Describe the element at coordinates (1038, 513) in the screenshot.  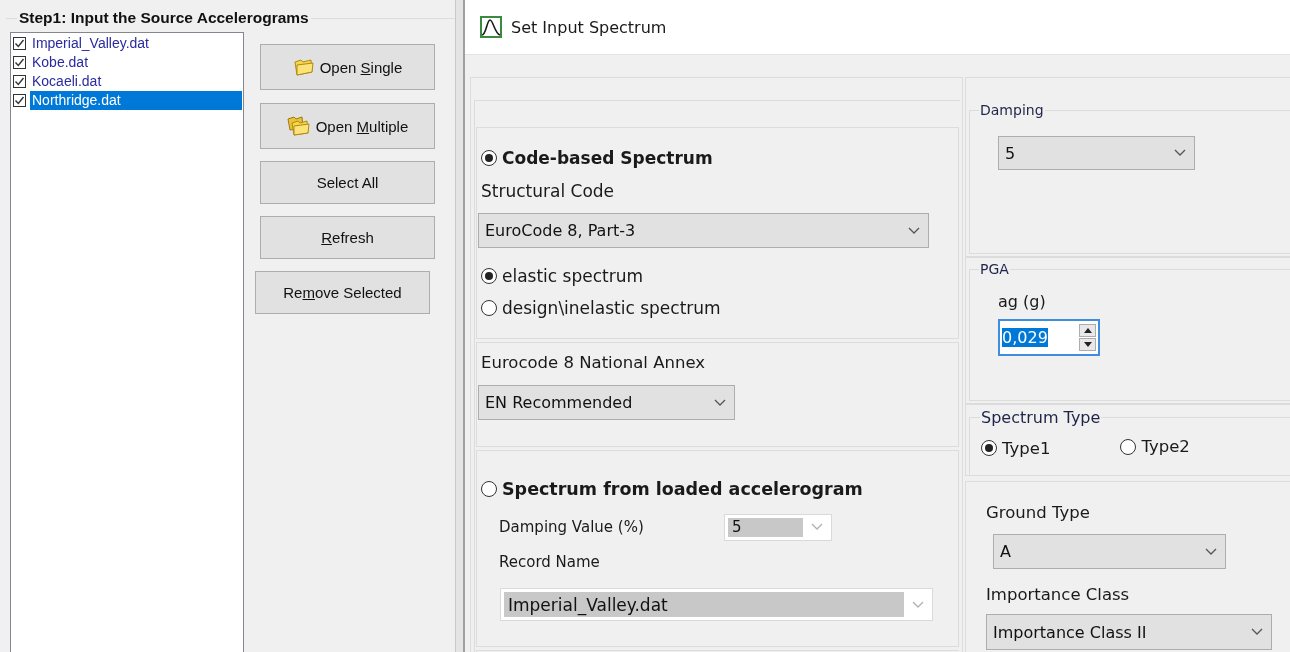
I see `field-label: Ground Type` at that location.